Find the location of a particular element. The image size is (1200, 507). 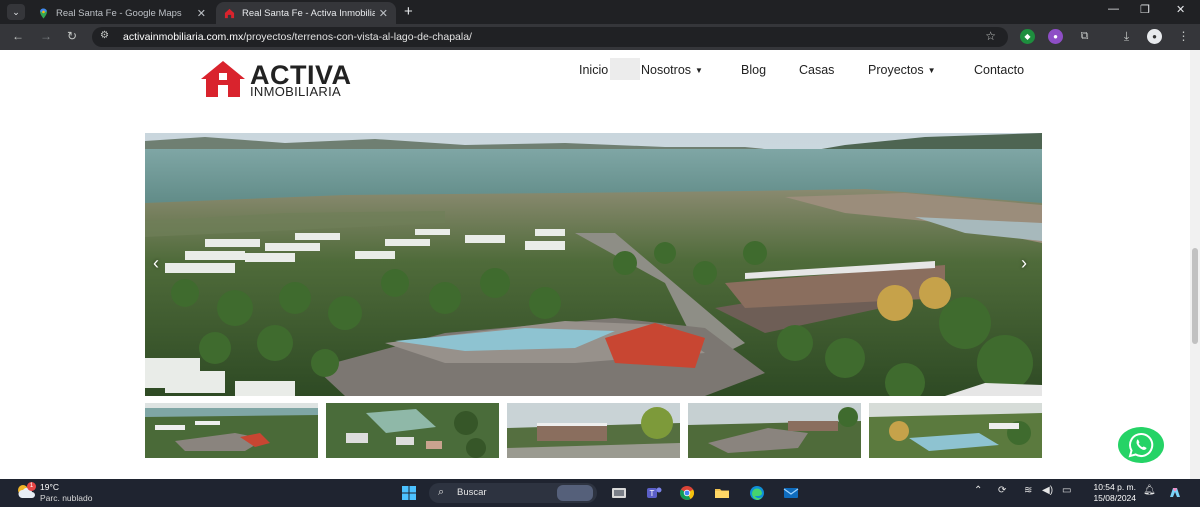

copilot-icon is located at coordinates (1175, 493).